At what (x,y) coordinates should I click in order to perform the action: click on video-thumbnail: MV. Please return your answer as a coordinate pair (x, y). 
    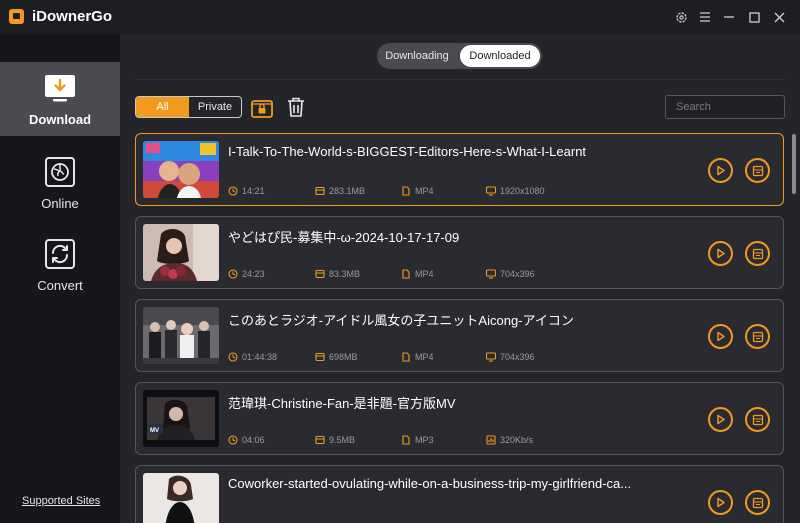
    Looking at the image, I should click on (181, 418).